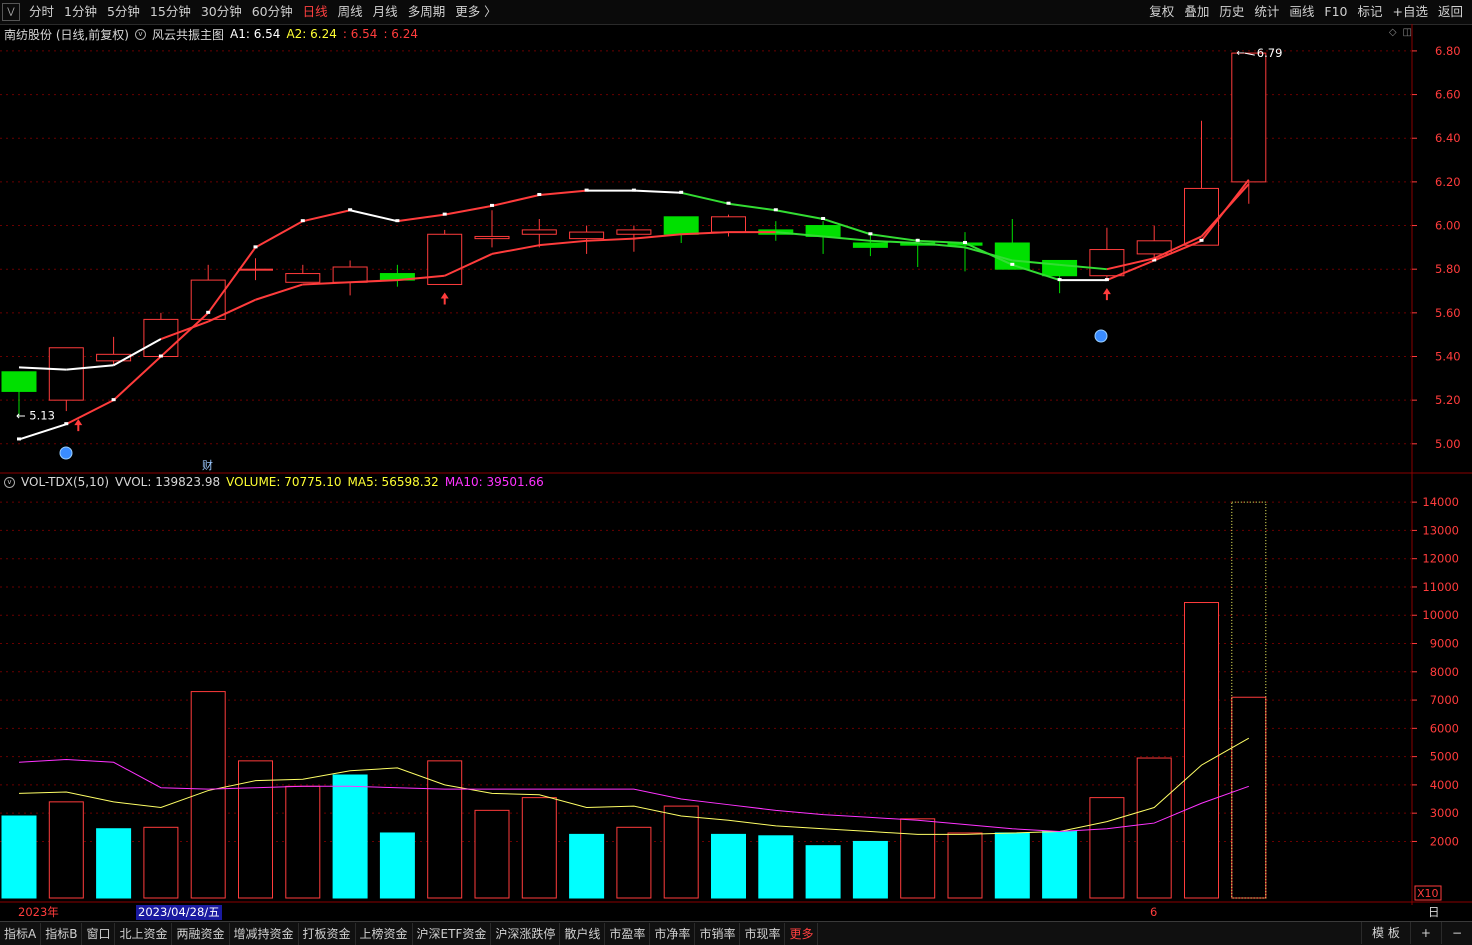 The width and height of the screenshot is (1472, 945). I want to click on bottom-tab-4: 两融资金, so click(201, 933).